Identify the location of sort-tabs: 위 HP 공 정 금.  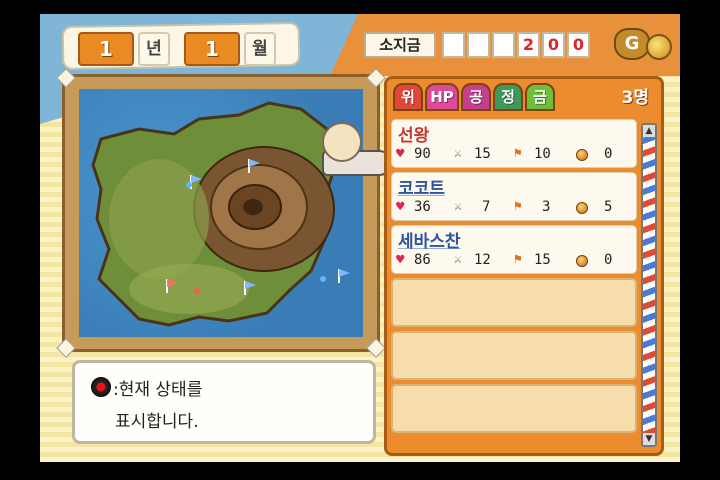
(474, 97).